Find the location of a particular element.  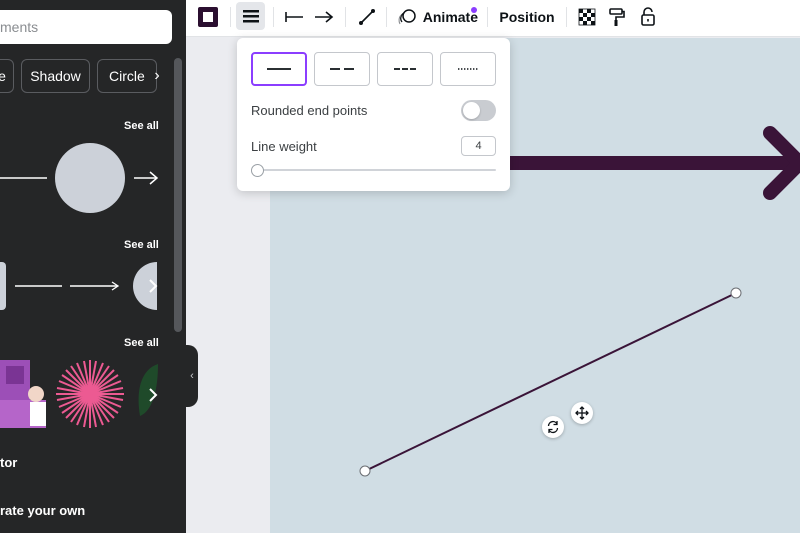

rotate-icon is located at coordinates (553, 427).